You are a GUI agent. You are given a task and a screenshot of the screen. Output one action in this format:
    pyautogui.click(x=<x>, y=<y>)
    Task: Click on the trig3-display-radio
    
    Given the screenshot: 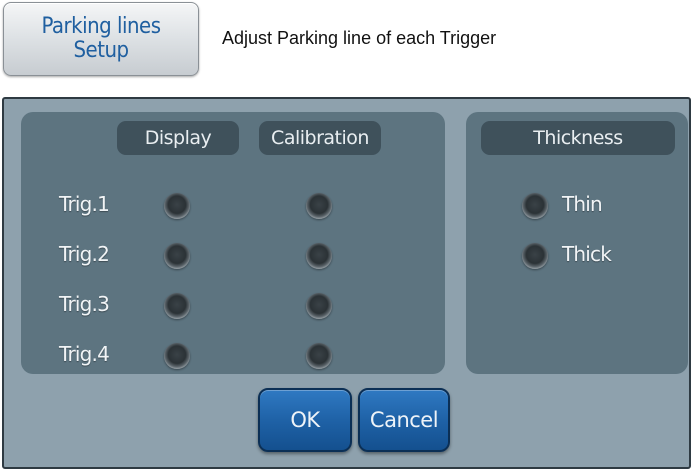 What is the action you would take?
    pyautogui.click(x=177, y=306)
    